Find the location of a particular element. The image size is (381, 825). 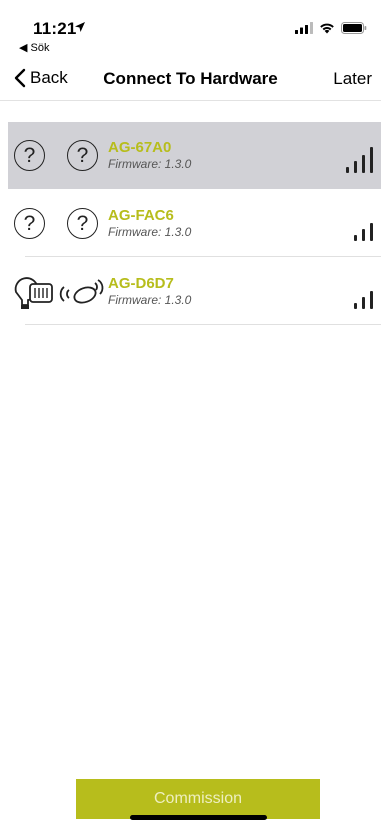

battery-icon is located at coordinates (354, 28).